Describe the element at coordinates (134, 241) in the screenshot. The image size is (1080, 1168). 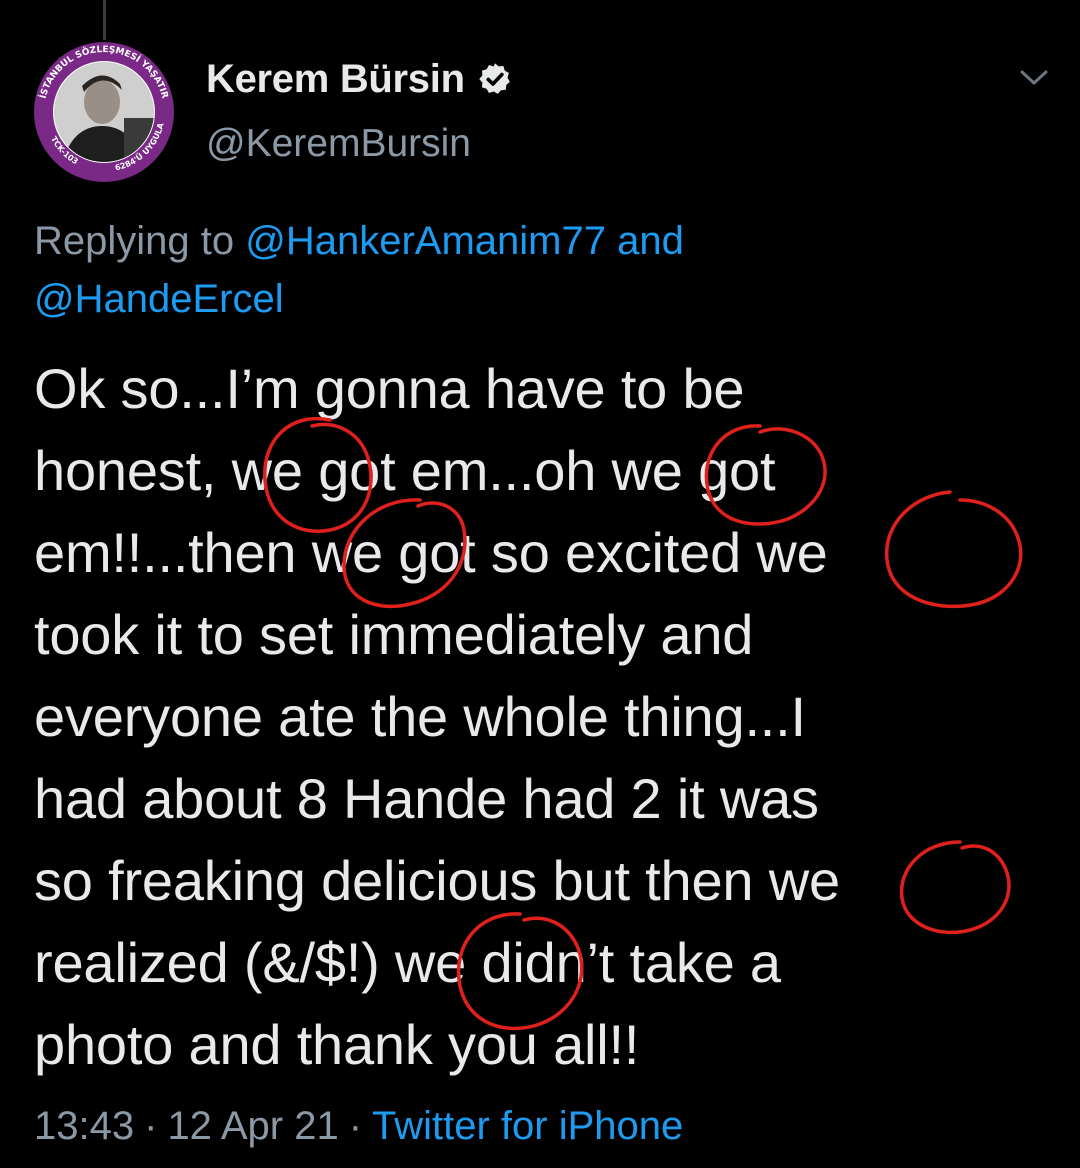
I see `replying-to-label: Replying to` at that location.